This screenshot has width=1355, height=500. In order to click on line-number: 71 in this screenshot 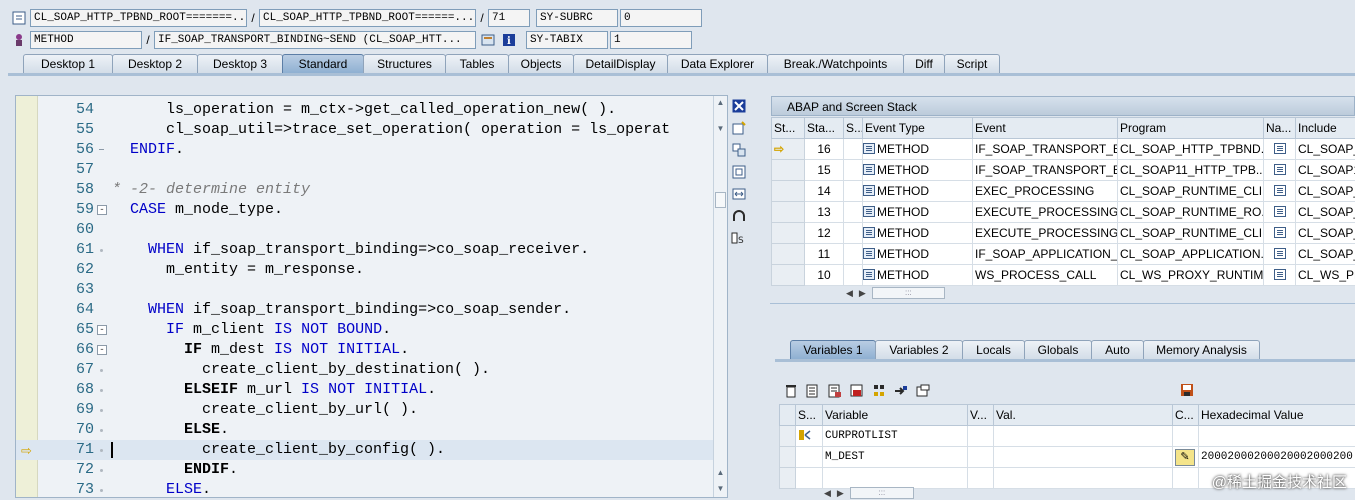, I will do `click(66, 450)`.